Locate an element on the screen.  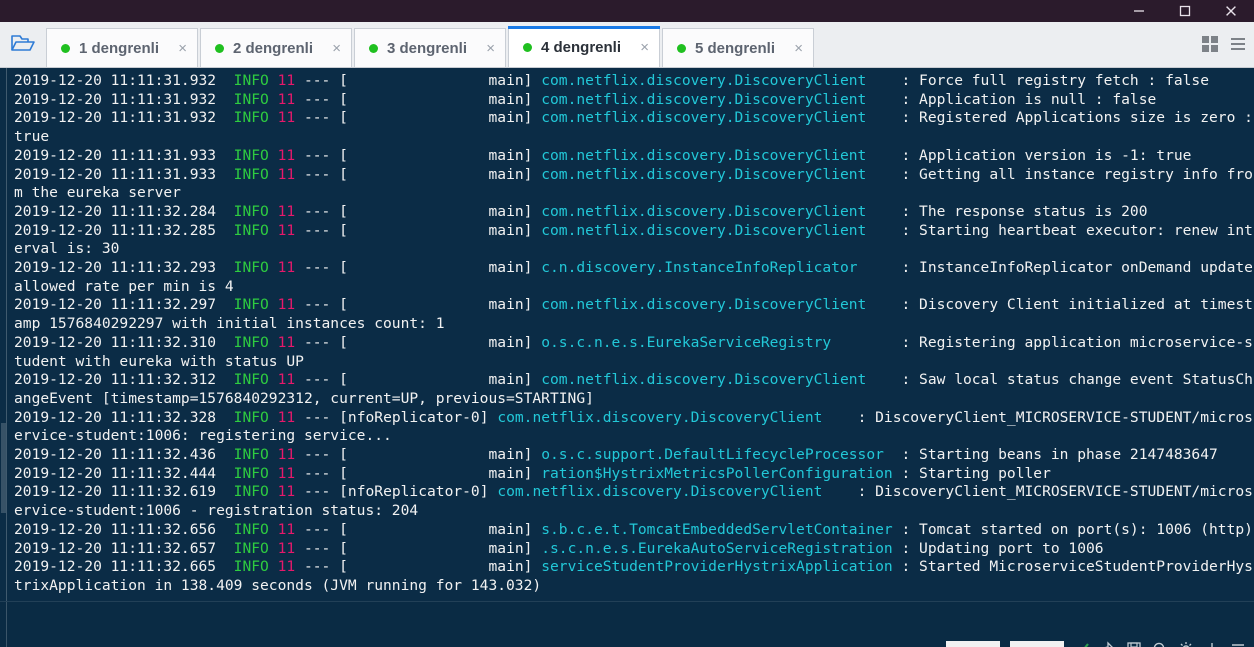
log-timestamp: 2019-12-20 11:11:32.312 is located at coordinates (115, 380).